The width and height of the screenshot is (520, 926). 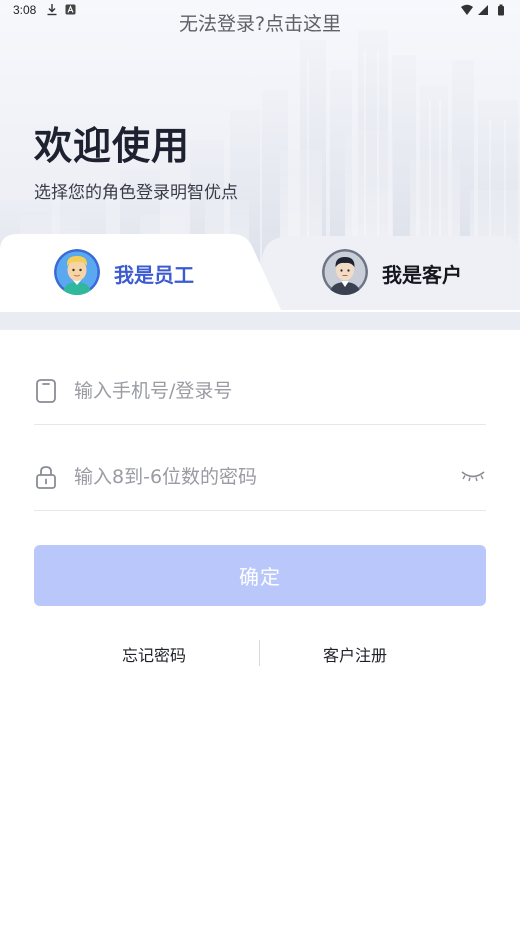 What do you see at coordinates (46, 391) in the screenshot?
I see `phone-icon` at bounding box center [46, 391].